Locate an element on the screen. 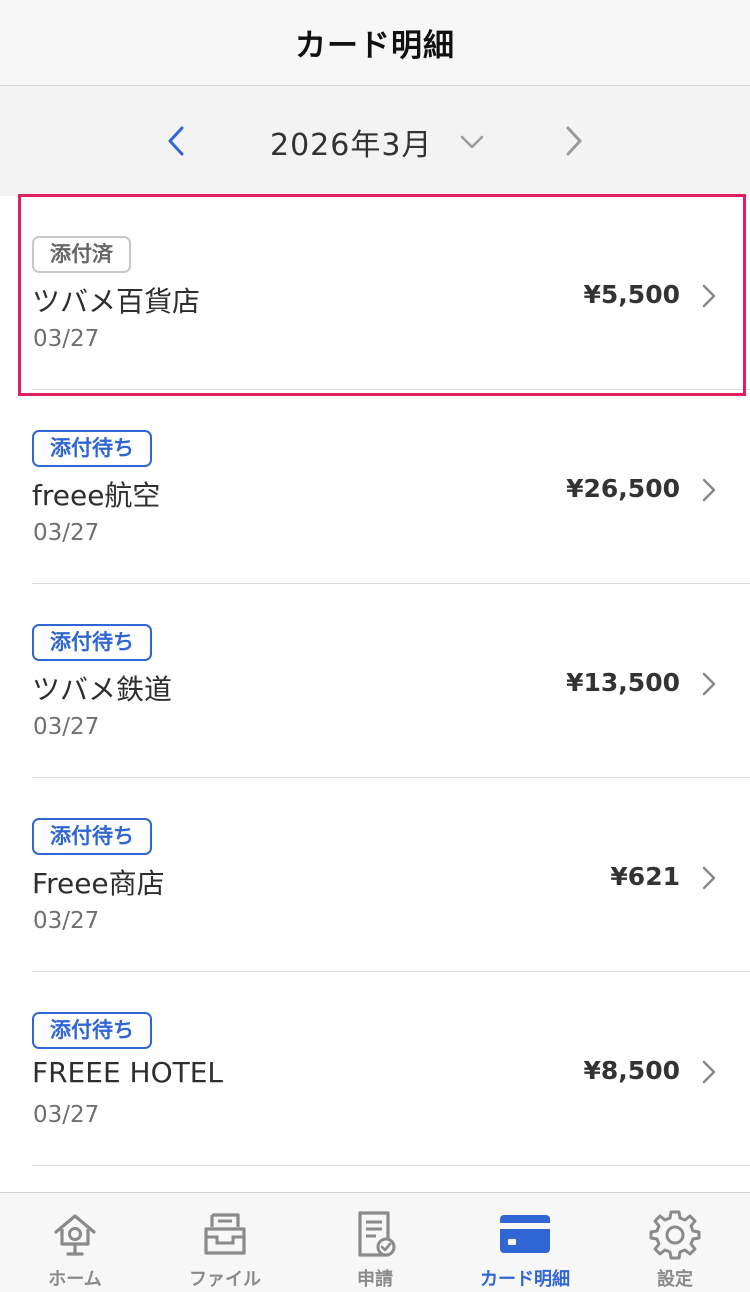 The image size is (750, 1292). merchant-name: FREEE HOTEL is located at coordinates (128, 1072).